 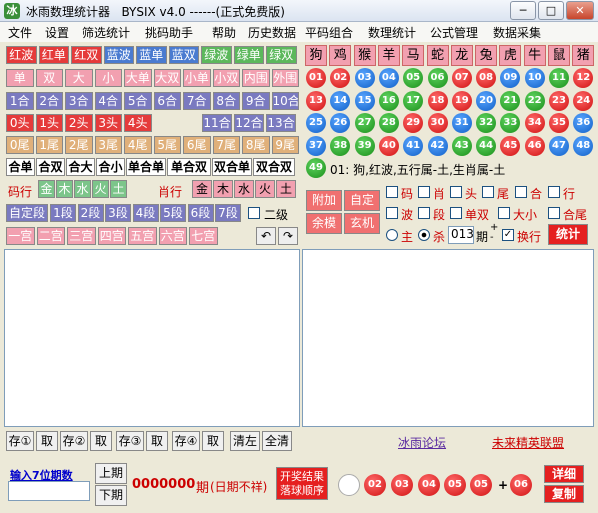 I want to click on element-button: 水, so click(x=82, y=189).